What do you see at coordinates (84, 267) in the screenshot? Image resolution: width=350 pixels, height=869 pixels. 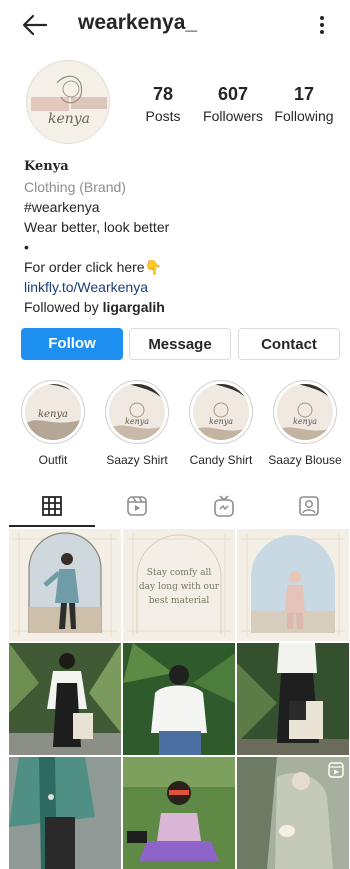 I see `bio-order-text: For order click here` at bounding box center [84, 267].